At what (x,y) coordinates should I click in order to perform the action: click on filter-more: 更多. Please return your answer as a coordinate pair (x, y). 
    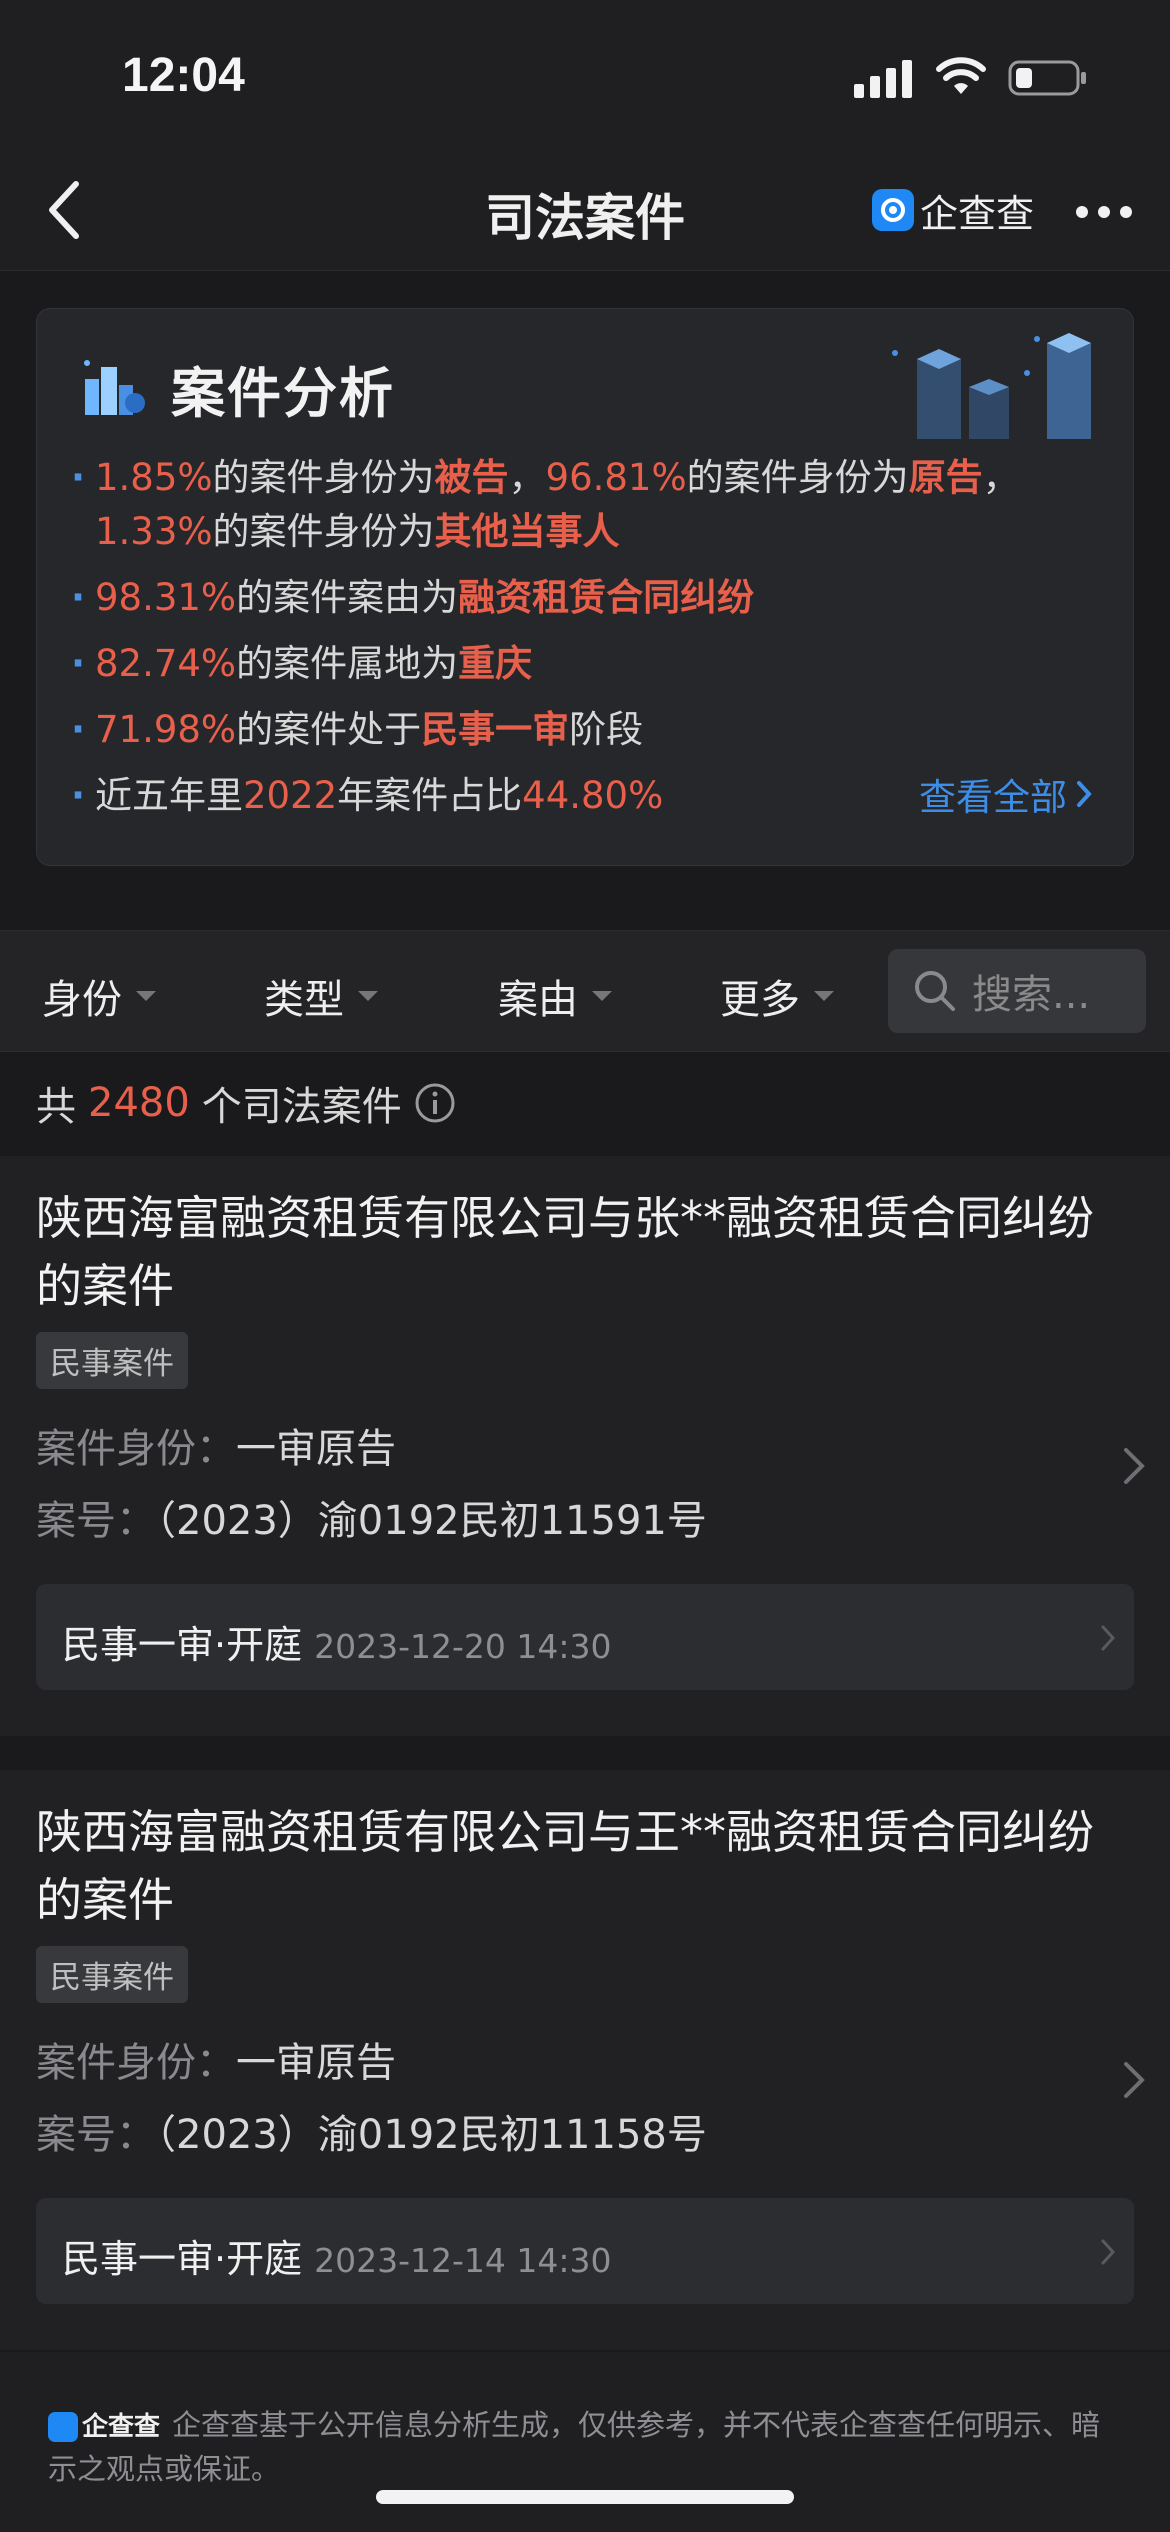
    Looking at the image, I should click on (777, 996).